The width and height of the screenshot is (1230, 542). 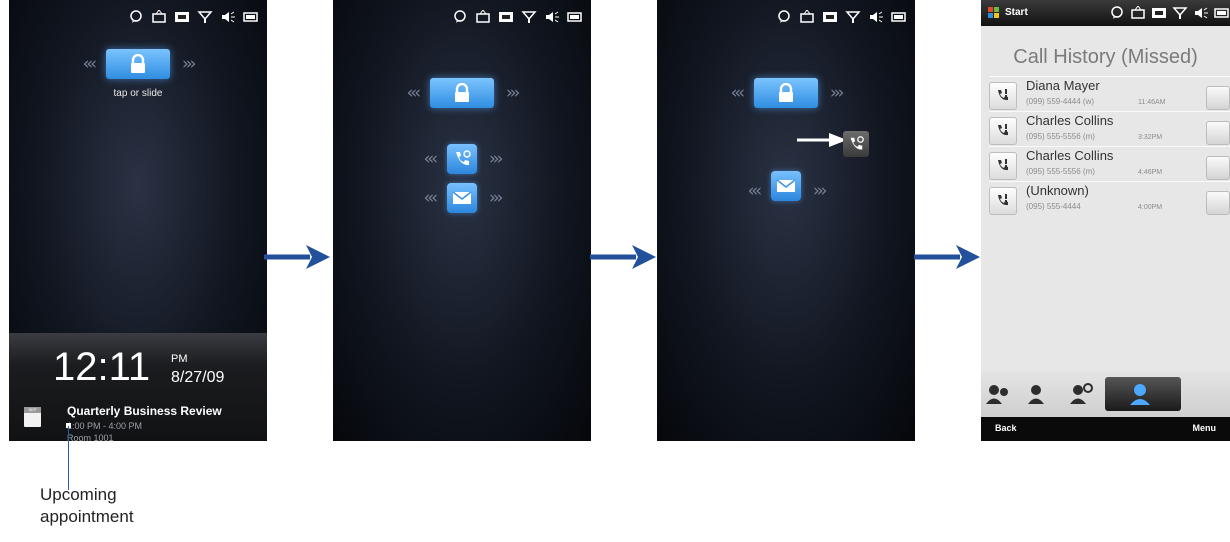 What do you see at coordinates (144, 411) in the screenshot?
I see `appointment-title: Quarterly Business Review` at bounding box center [144, 411].